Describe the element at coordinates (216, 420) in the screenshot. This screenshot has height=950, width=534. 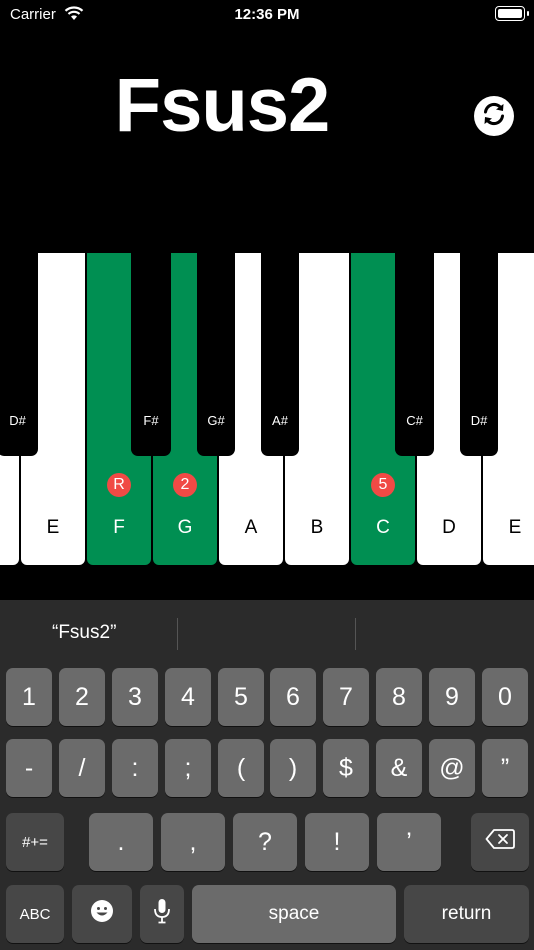
I see `key-label: G#` at that location.